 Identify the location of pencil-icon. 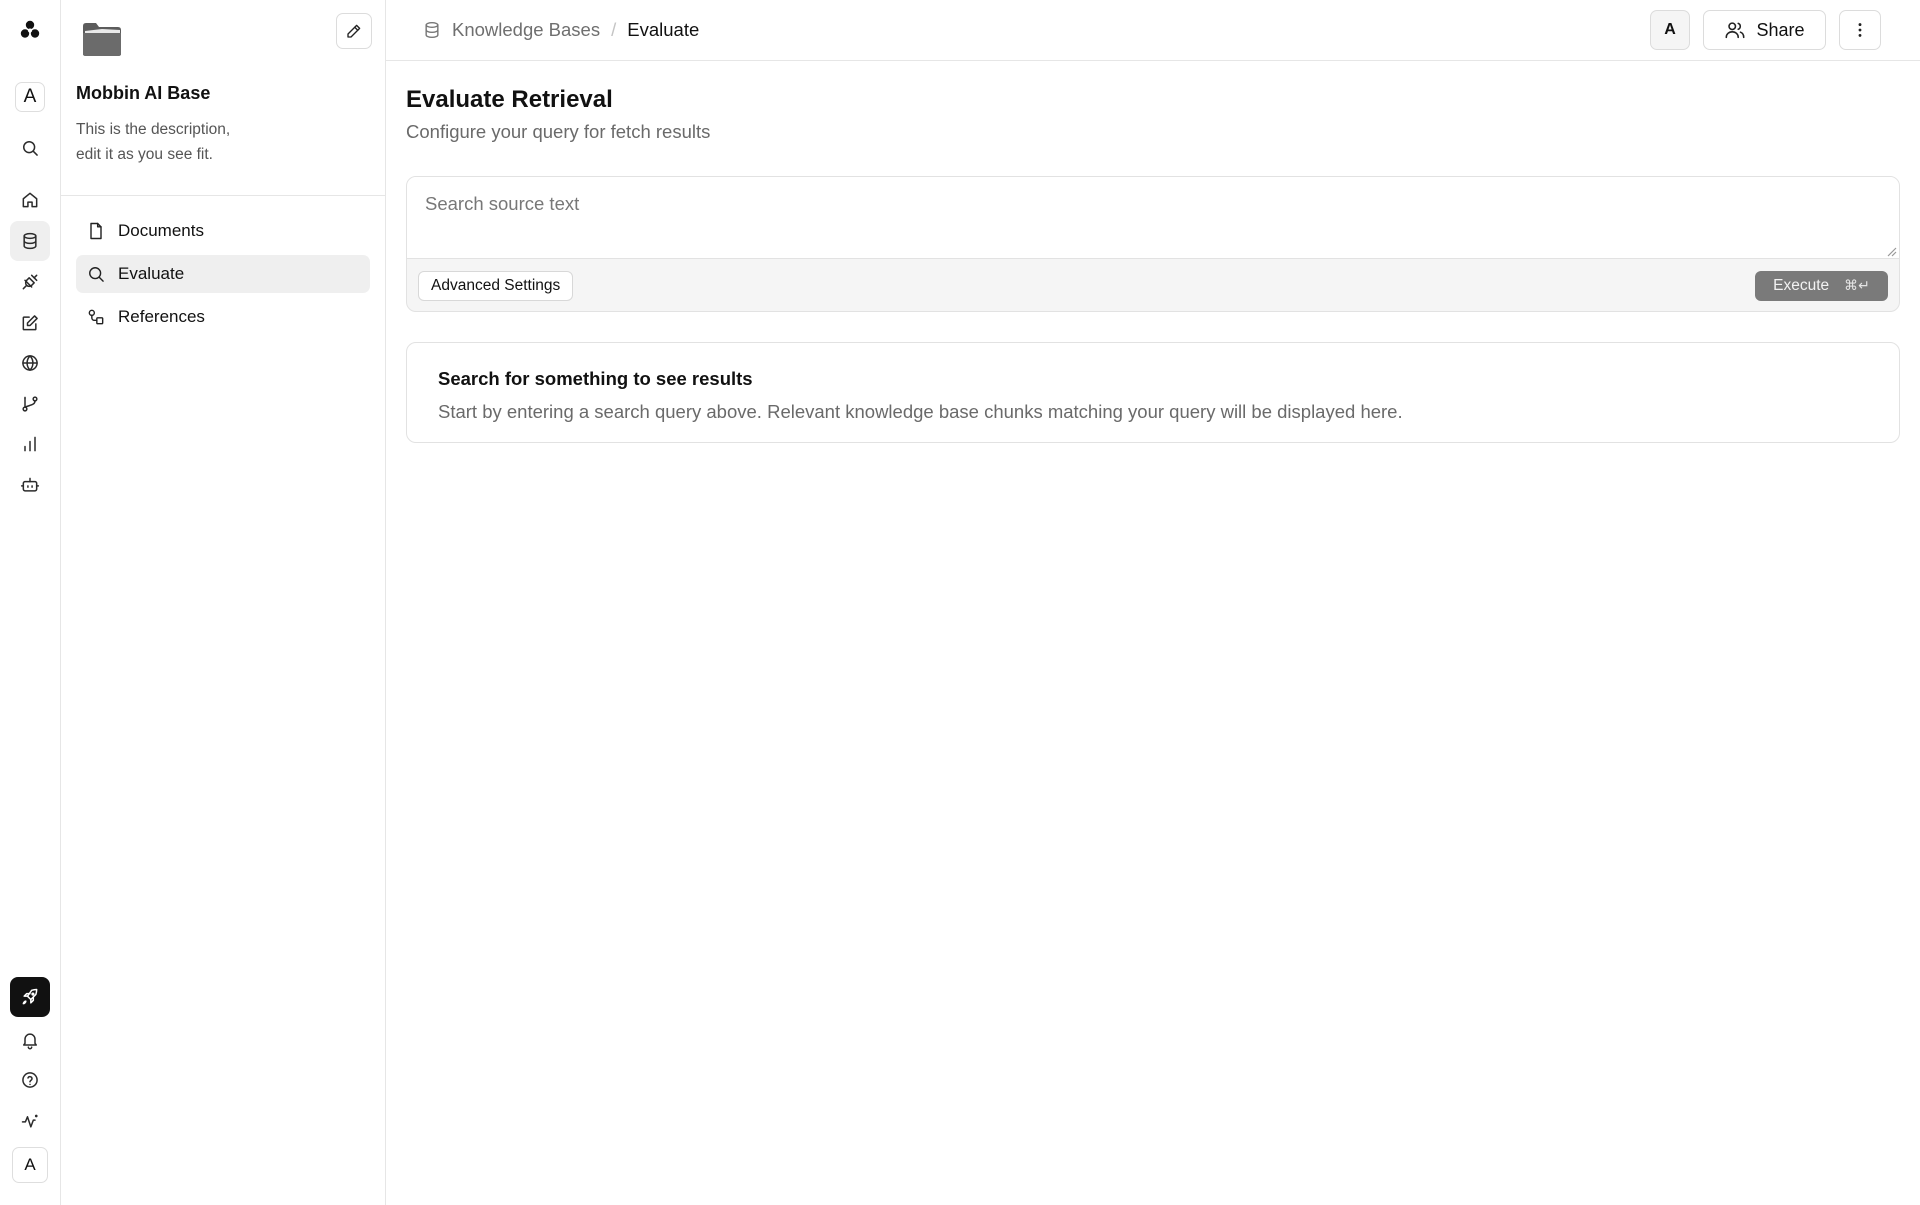
(354, 31).